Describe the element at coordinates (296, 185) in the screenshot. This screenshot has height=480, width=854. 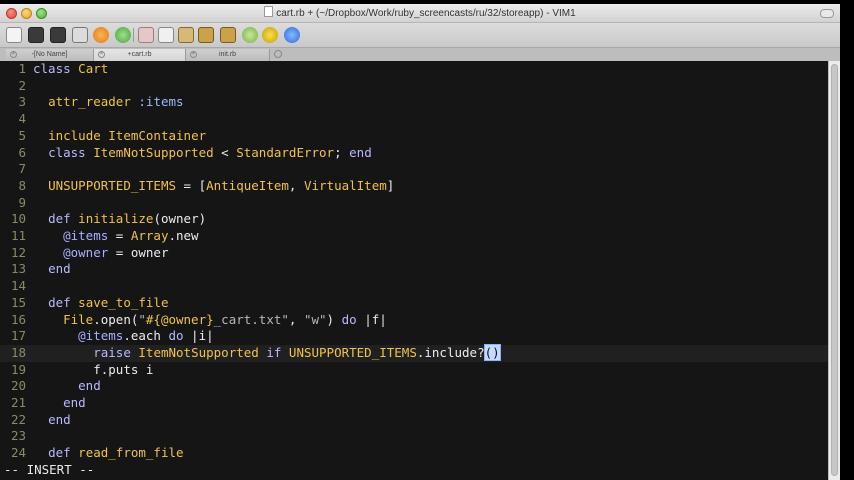
I see `code-token: ,` at that location.